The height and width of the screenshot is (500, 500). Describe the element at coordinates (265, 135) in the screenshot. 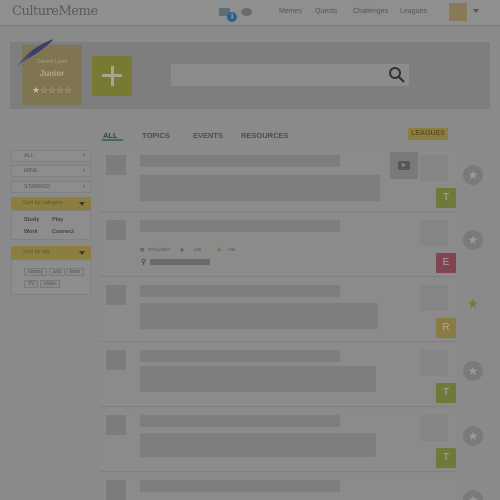

I see `tab-resources: RESOURCES` at that location.